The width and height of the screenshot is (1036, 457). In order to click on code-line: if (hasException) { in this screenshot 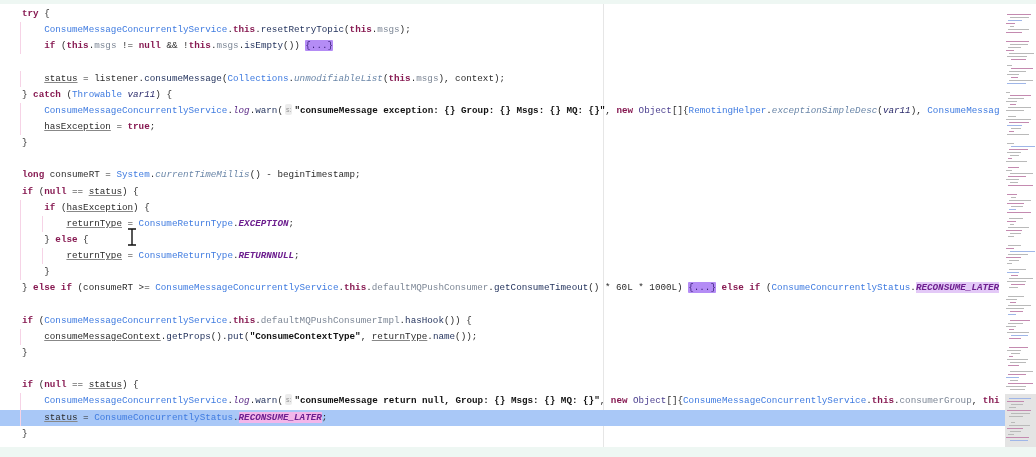, I will do `click(502, 207)`.